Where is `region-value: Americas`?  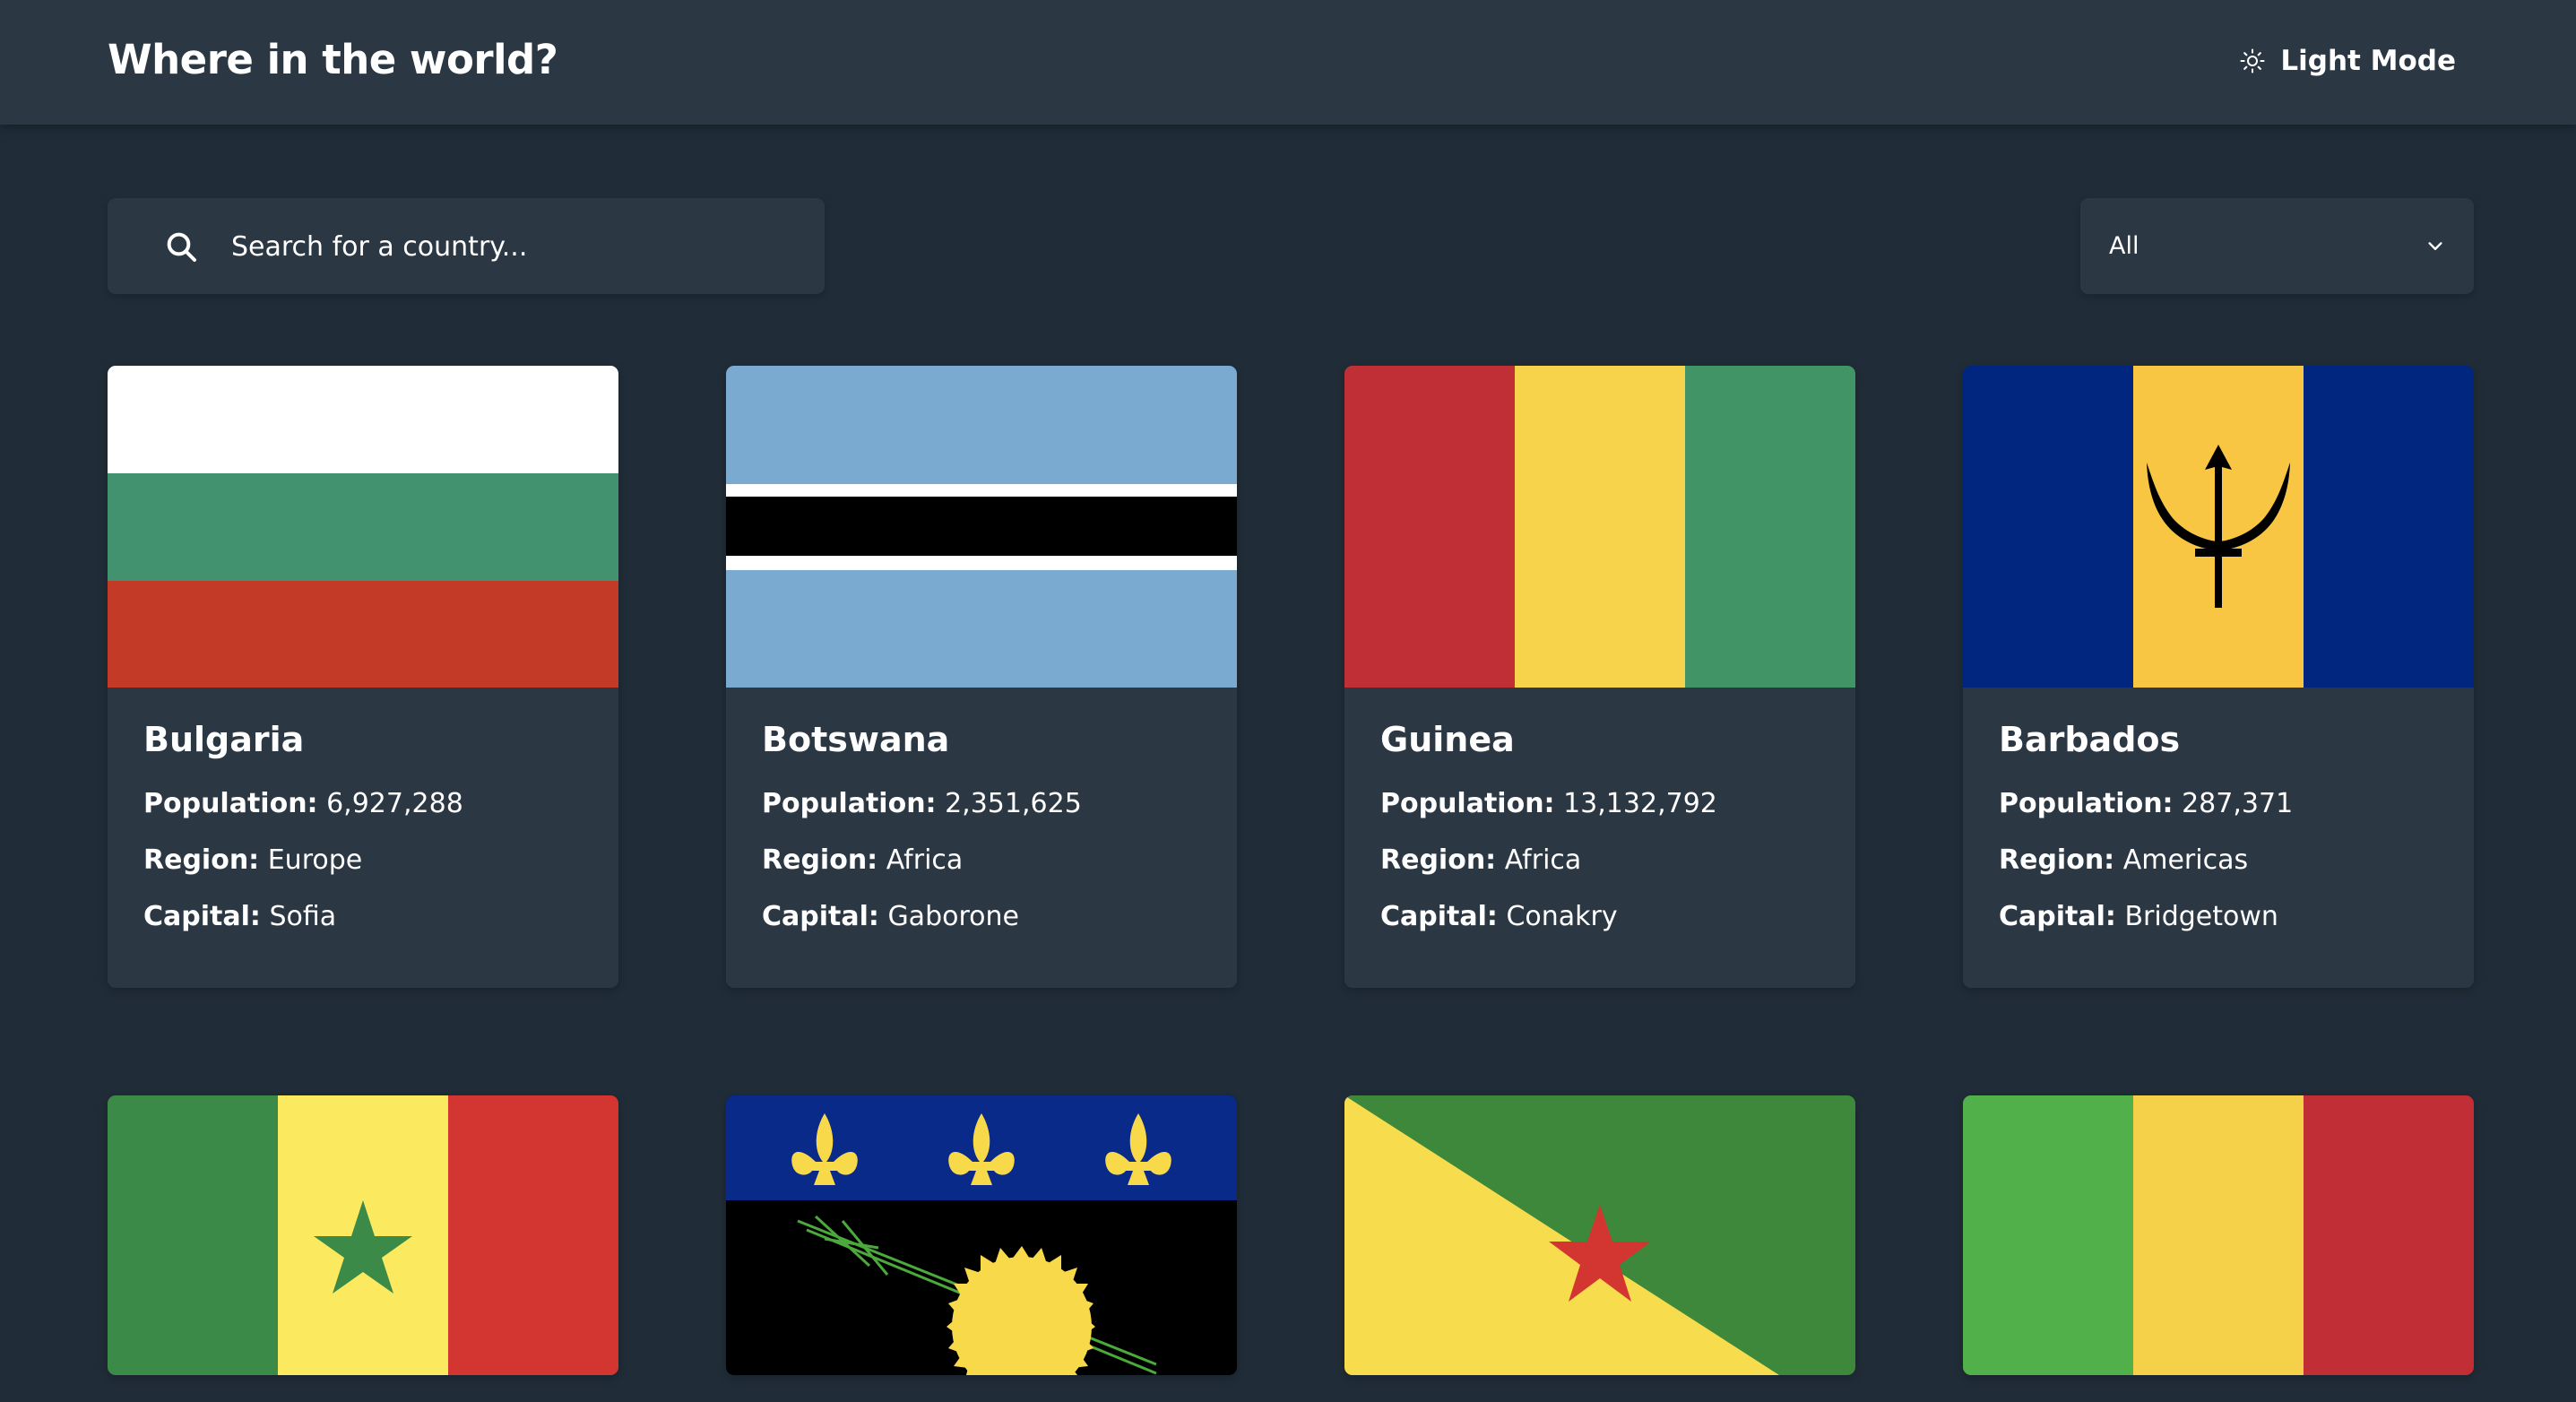
region-value: Americas is located at coordinates (2185, 860).